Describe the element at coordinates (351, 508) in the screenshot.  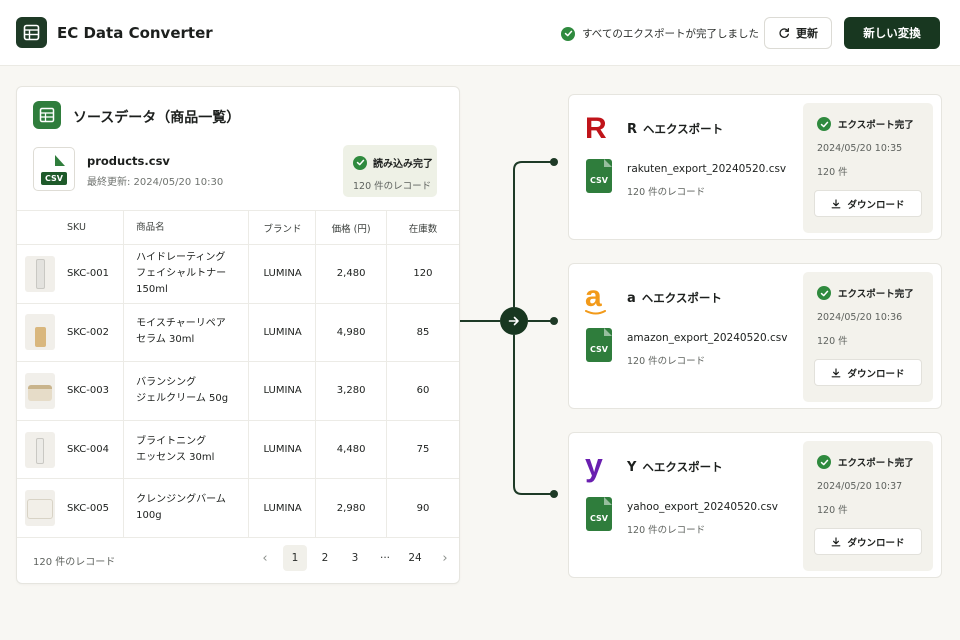
I see `cell-price: 2,980` at that location.